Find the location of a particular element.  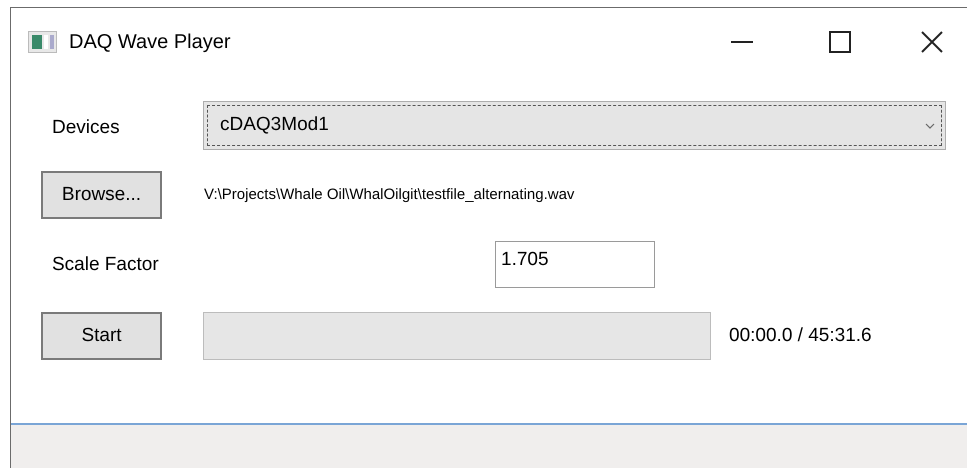

minimize-icon is located at coordinates (742, 42).